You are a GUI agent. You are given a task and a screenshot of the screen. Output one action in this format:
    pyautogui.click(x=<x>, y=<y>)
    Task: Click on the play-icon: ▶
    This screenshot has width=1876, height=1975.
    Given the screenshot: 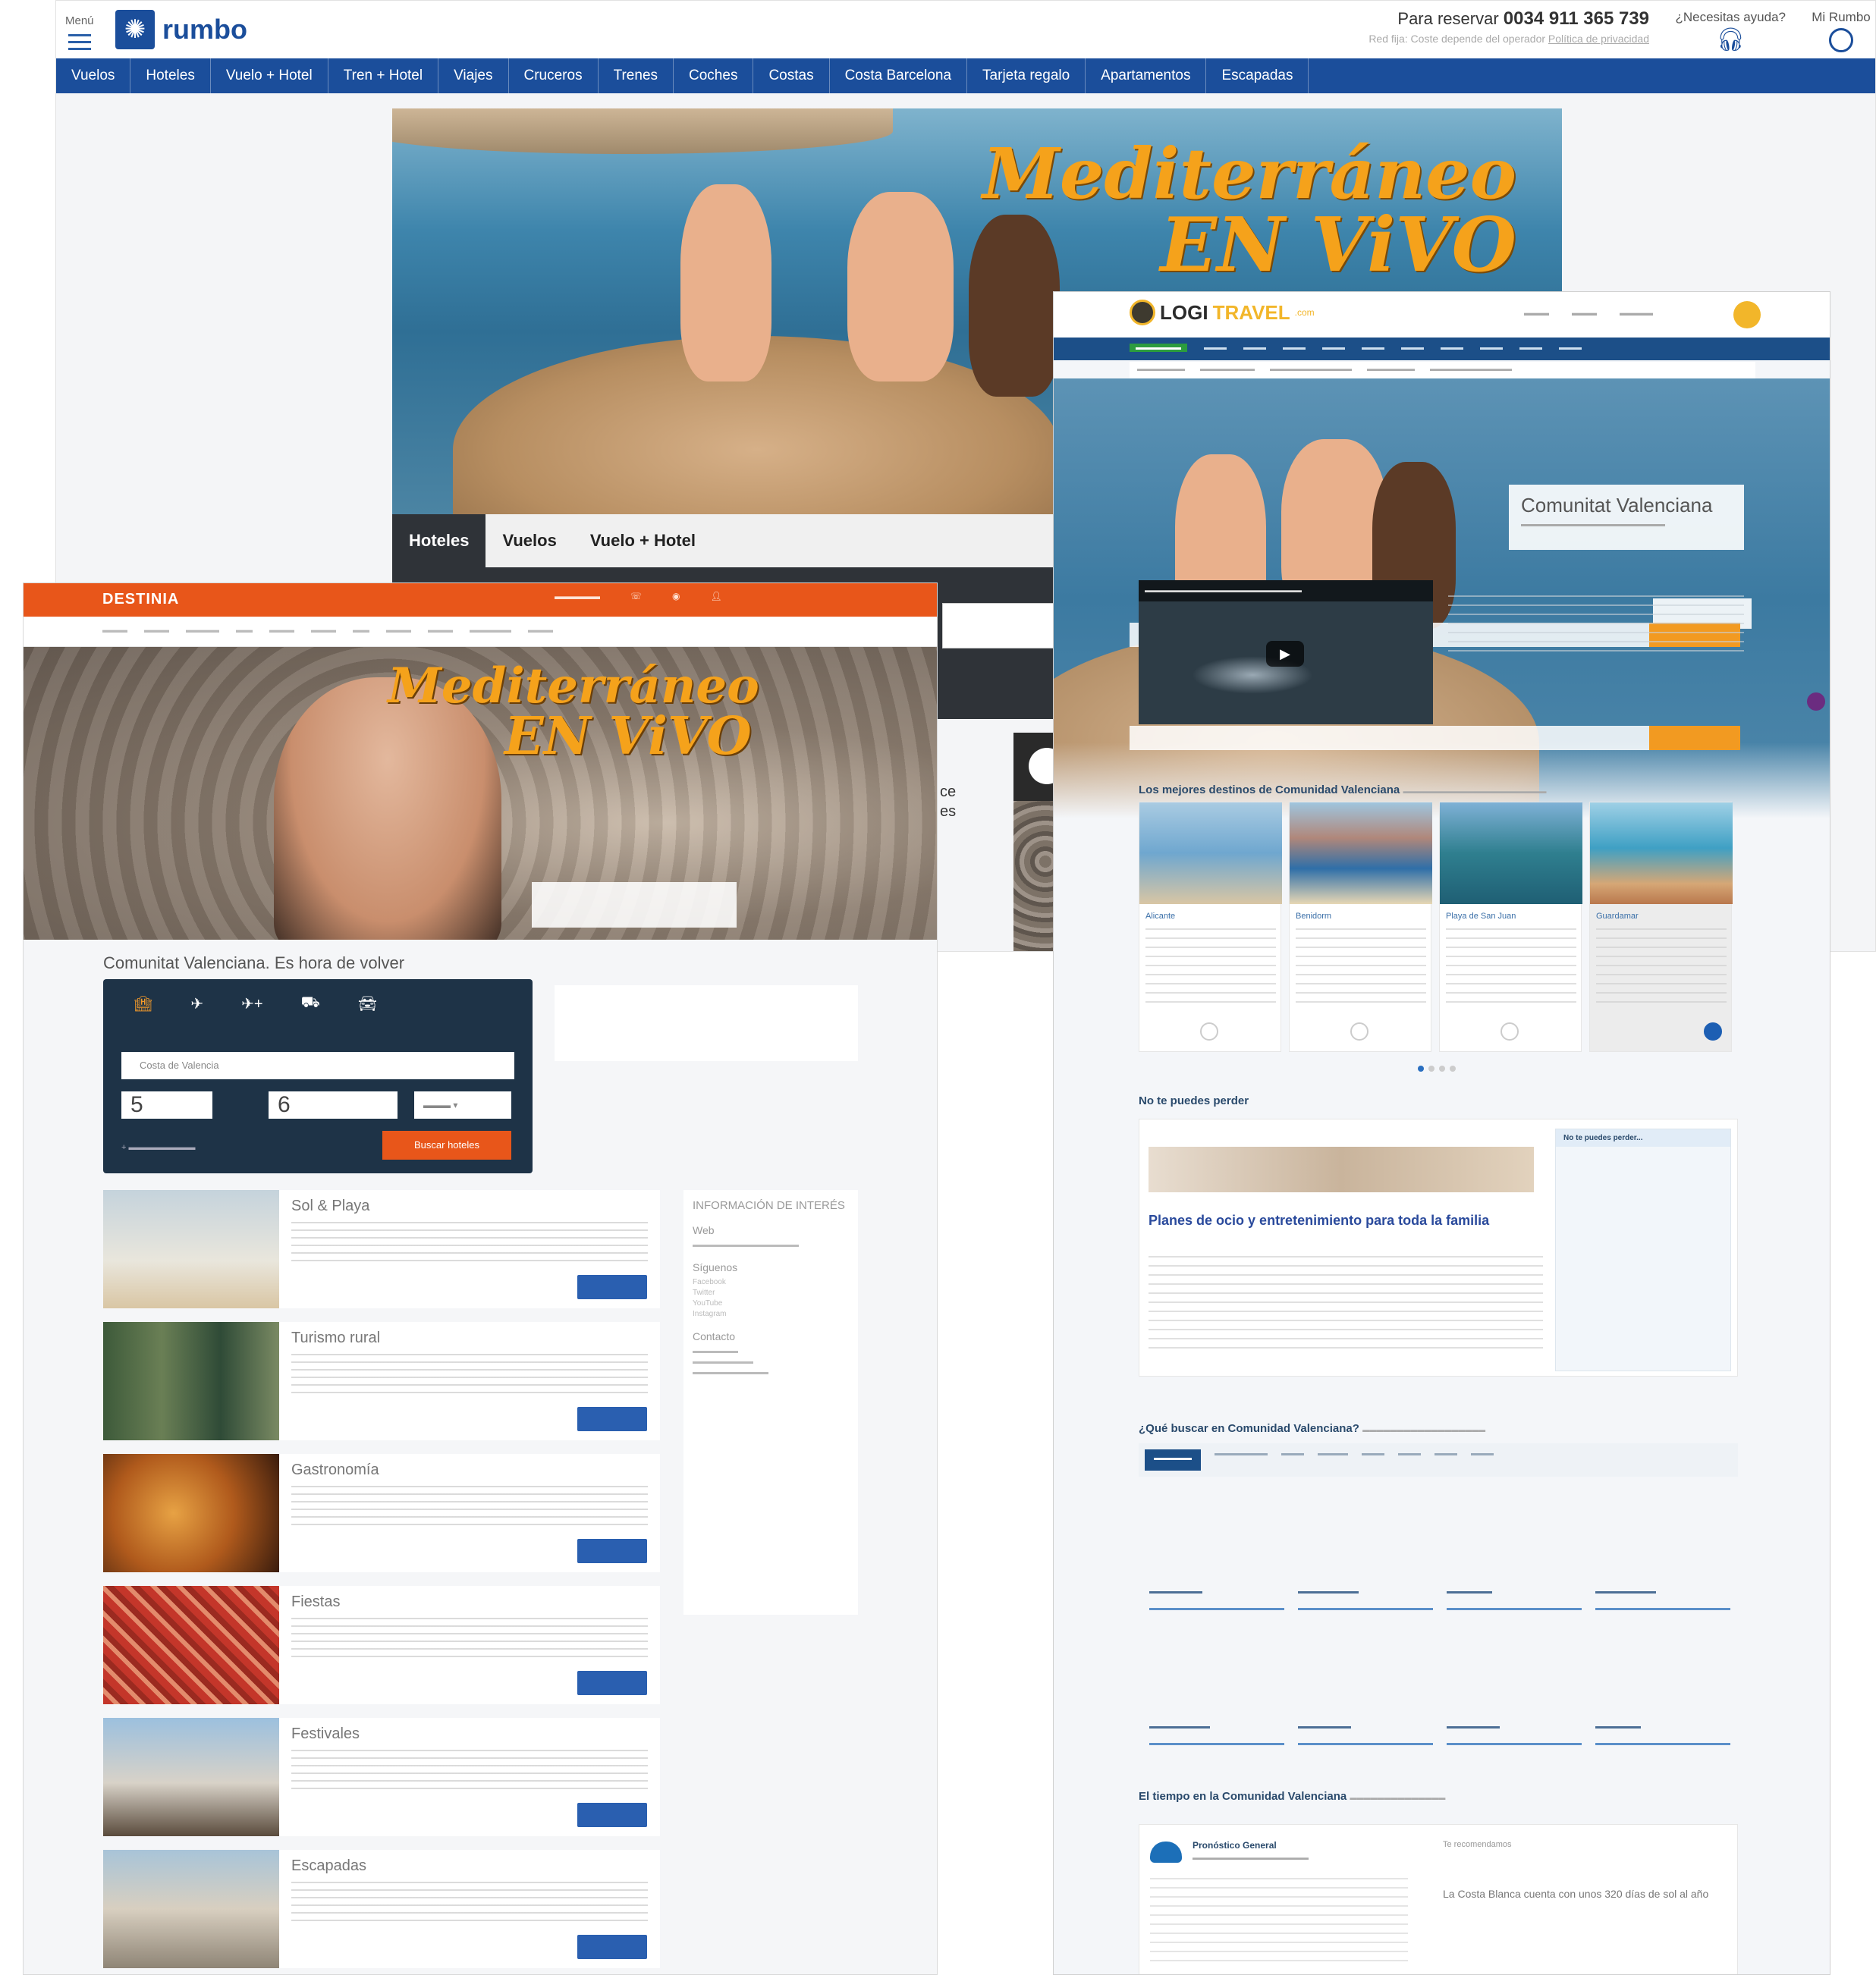 What is the action you would take?
    pyautogui.click(x=1285, y=654)
    